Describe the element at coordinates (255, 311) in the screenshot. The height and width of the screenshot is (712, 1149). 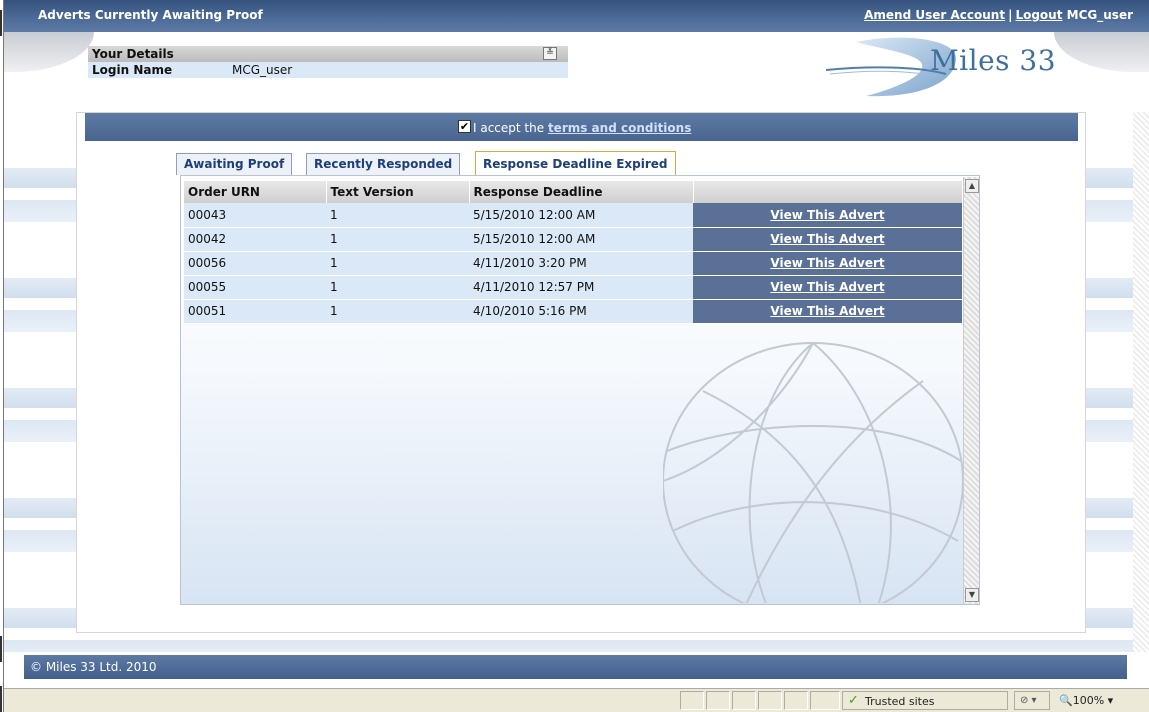
I see `order-urn-cell: 00051` at that location.